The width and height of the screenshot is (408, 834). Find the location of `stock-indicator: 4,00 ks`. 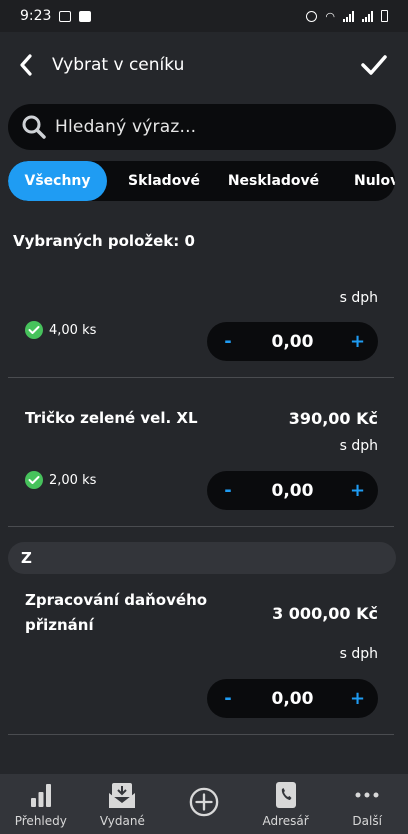

stock-indicator: 4,00 ks is located at coordinates (60, 330).